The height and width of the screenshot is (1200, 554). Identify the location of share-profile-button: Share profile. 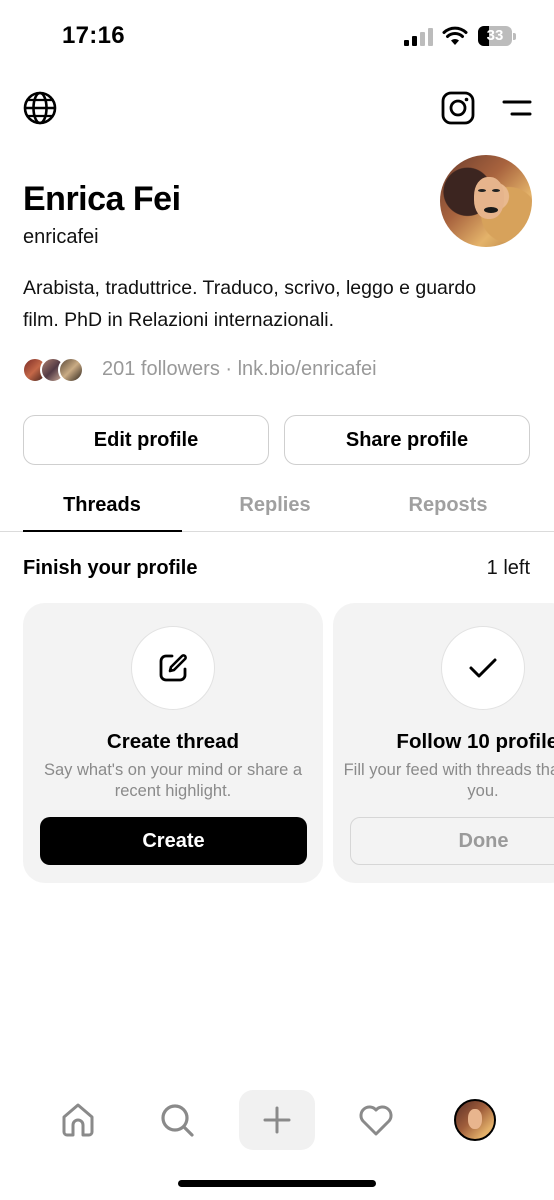
(407, 440).